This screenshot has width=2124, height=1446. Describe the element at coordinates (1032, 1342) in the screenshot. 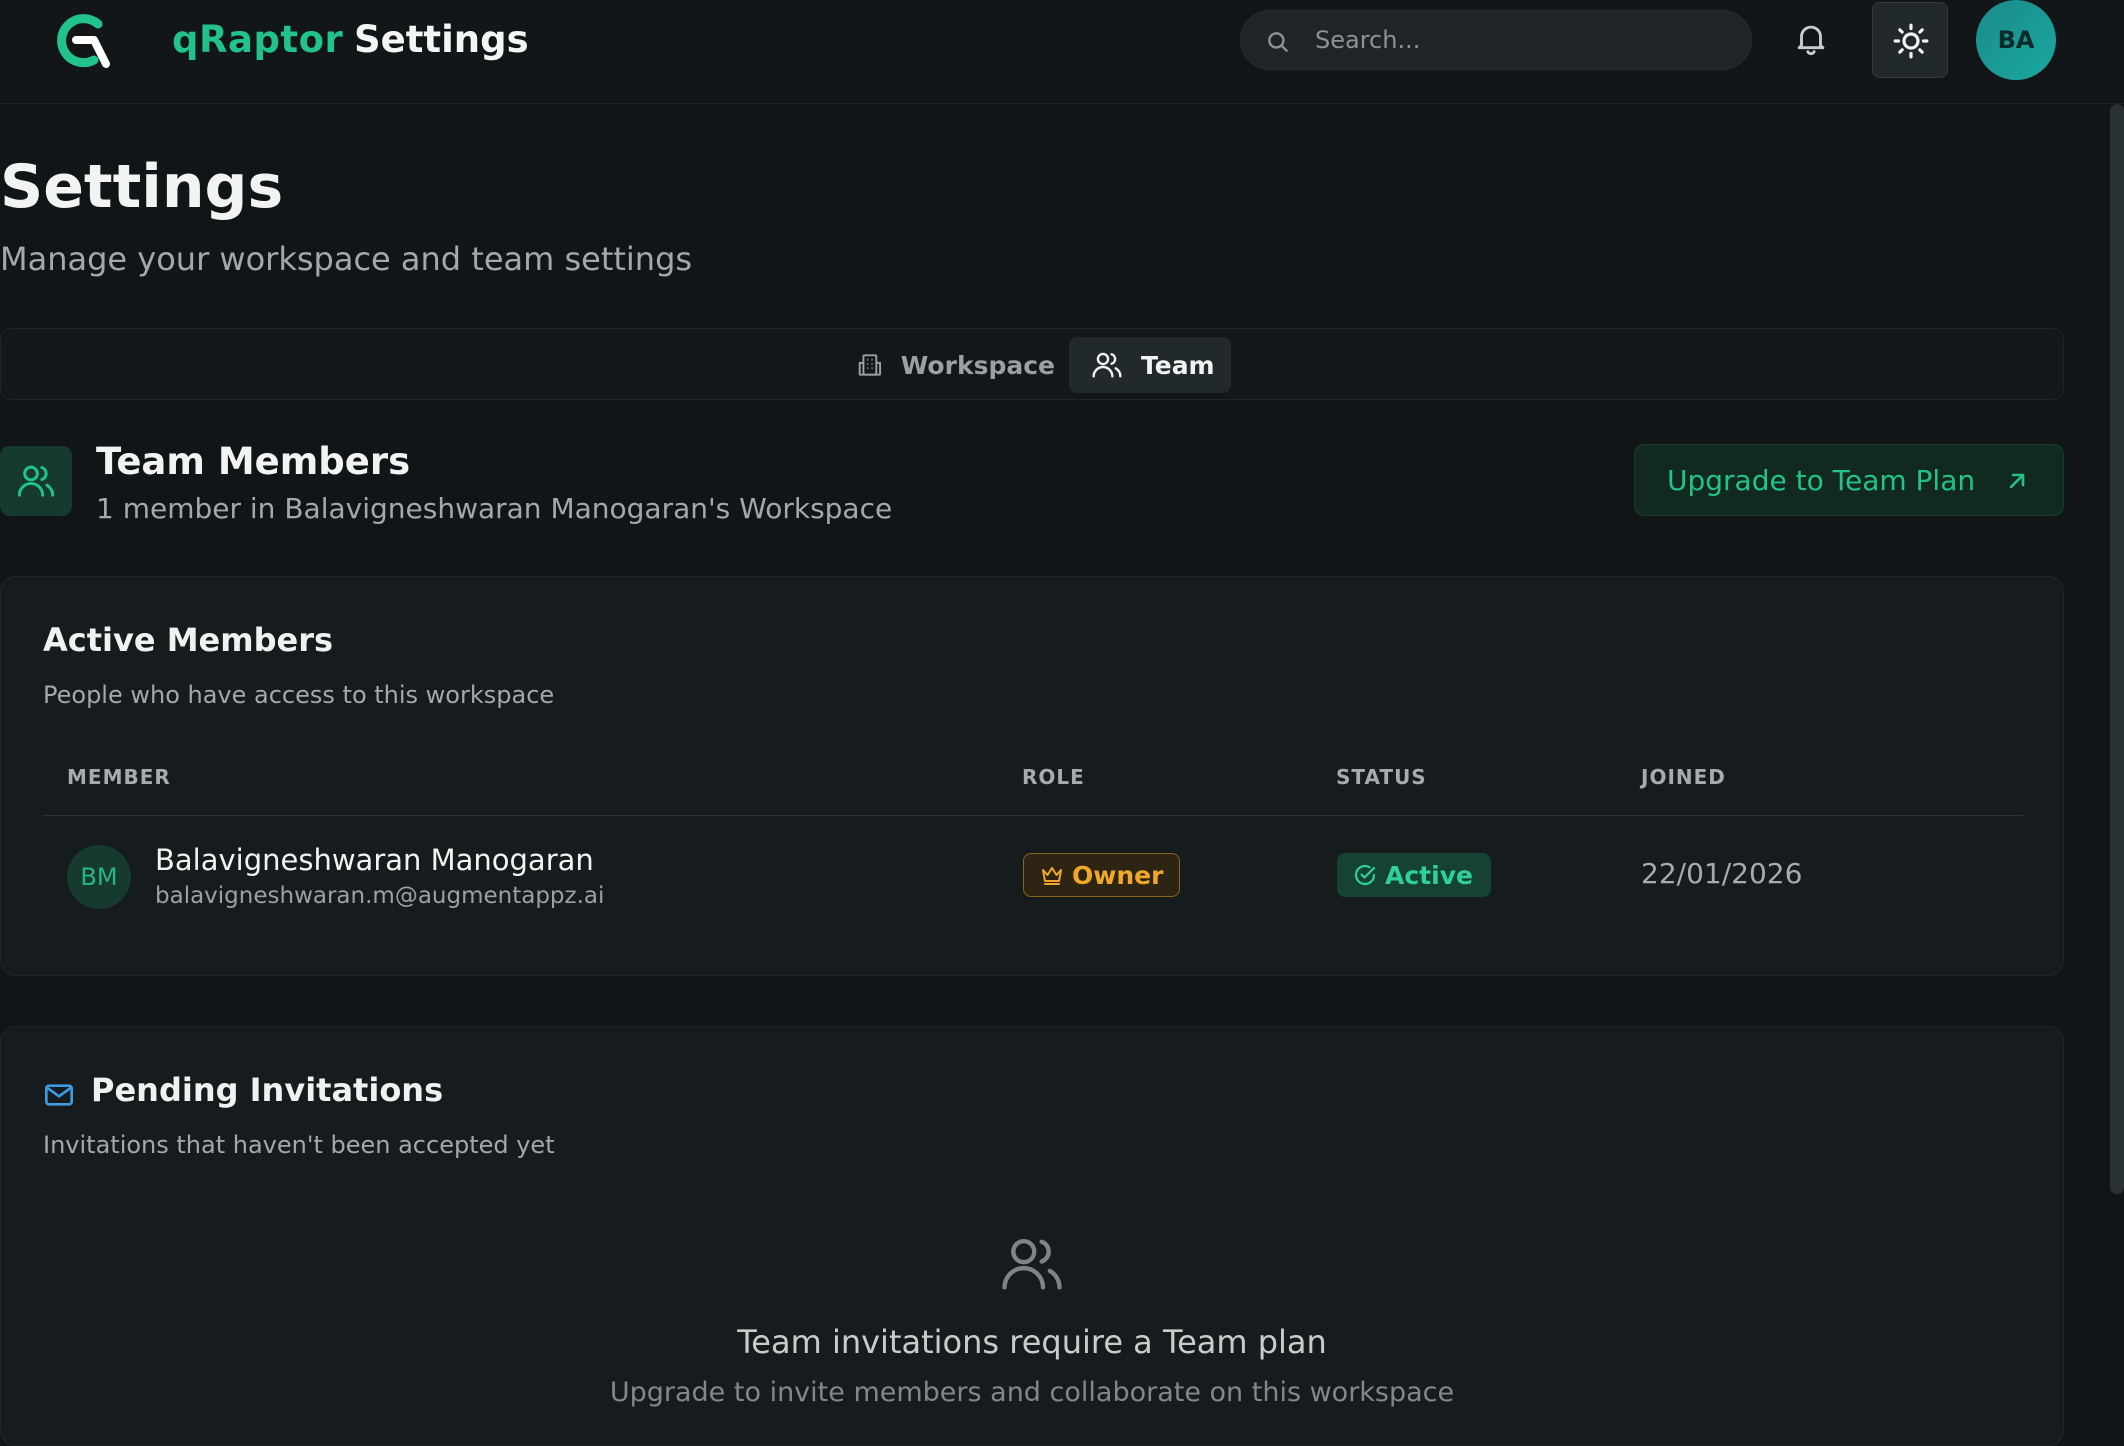

I see `empty-state-title: Team invitations require a Team plan` at that location.